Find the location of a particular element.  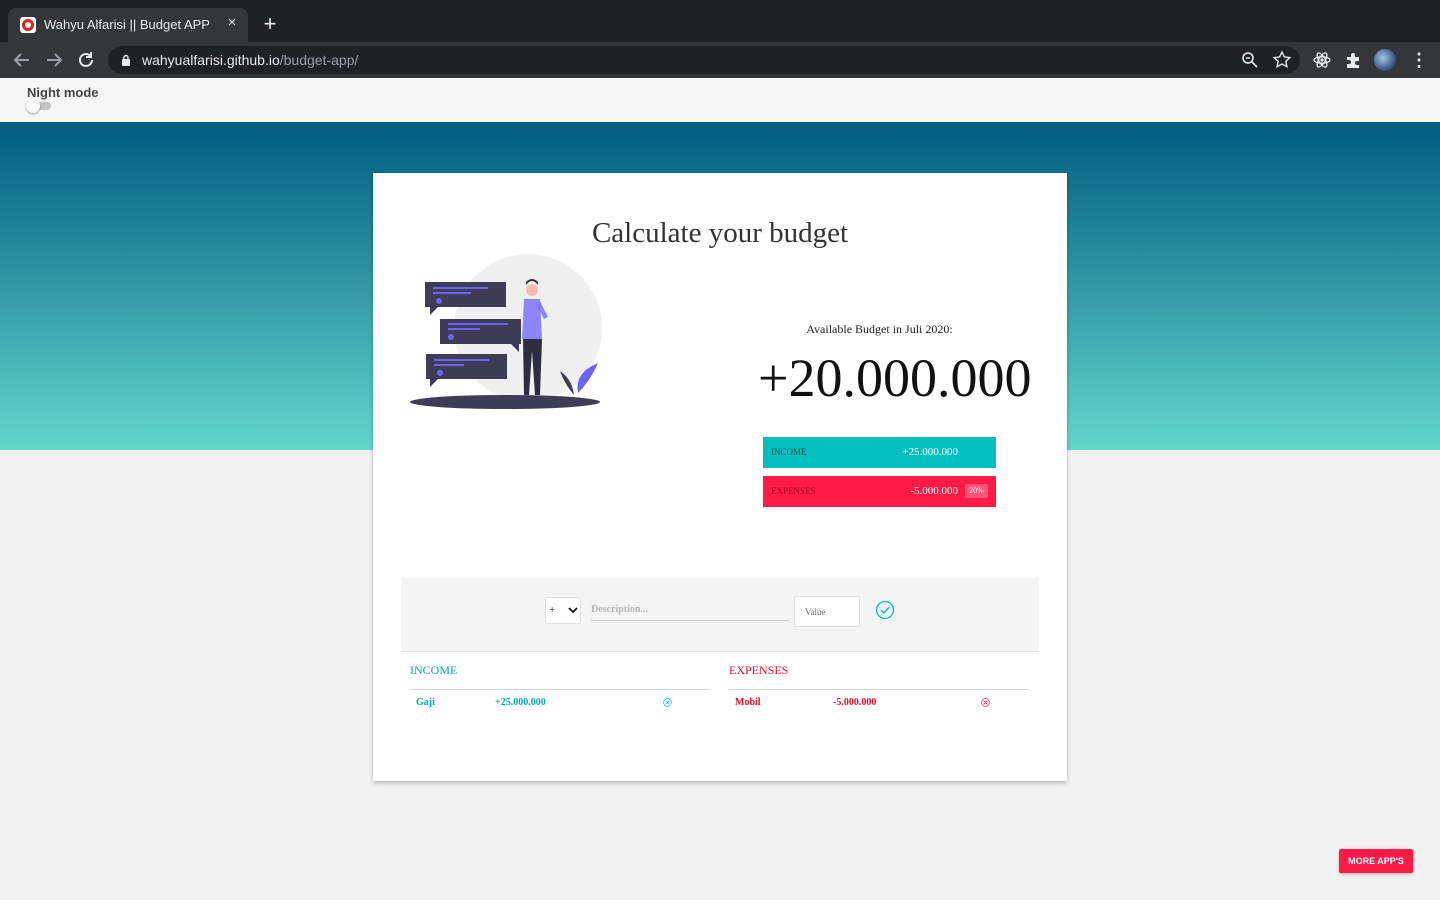

income-list-title: INCOME is located at coordinates (434, 670).